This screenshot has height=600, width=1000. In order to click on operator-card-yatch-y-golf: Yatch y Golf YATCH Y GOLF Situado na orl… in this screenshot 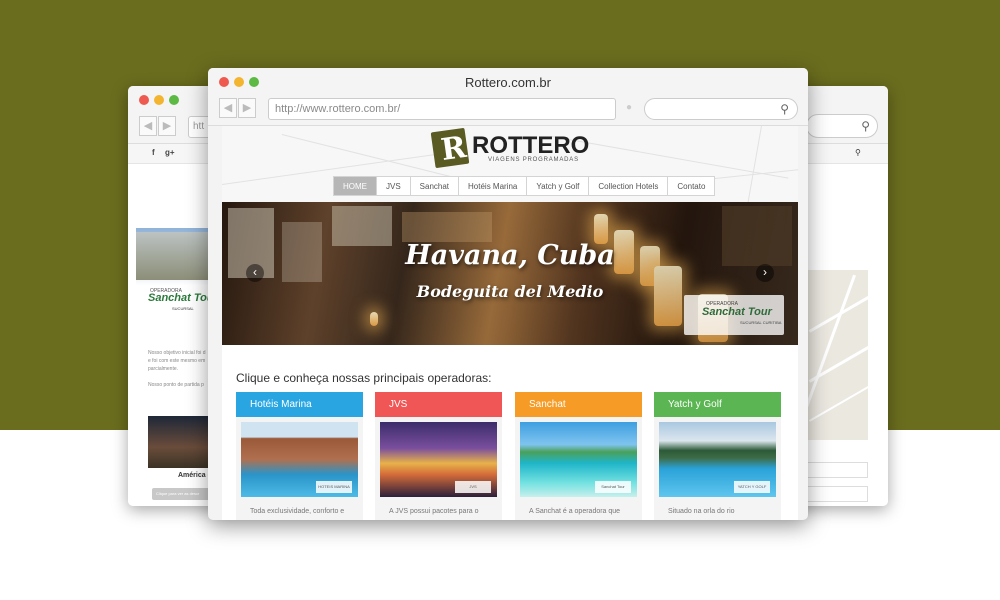, I will do `click(717, 456)`.